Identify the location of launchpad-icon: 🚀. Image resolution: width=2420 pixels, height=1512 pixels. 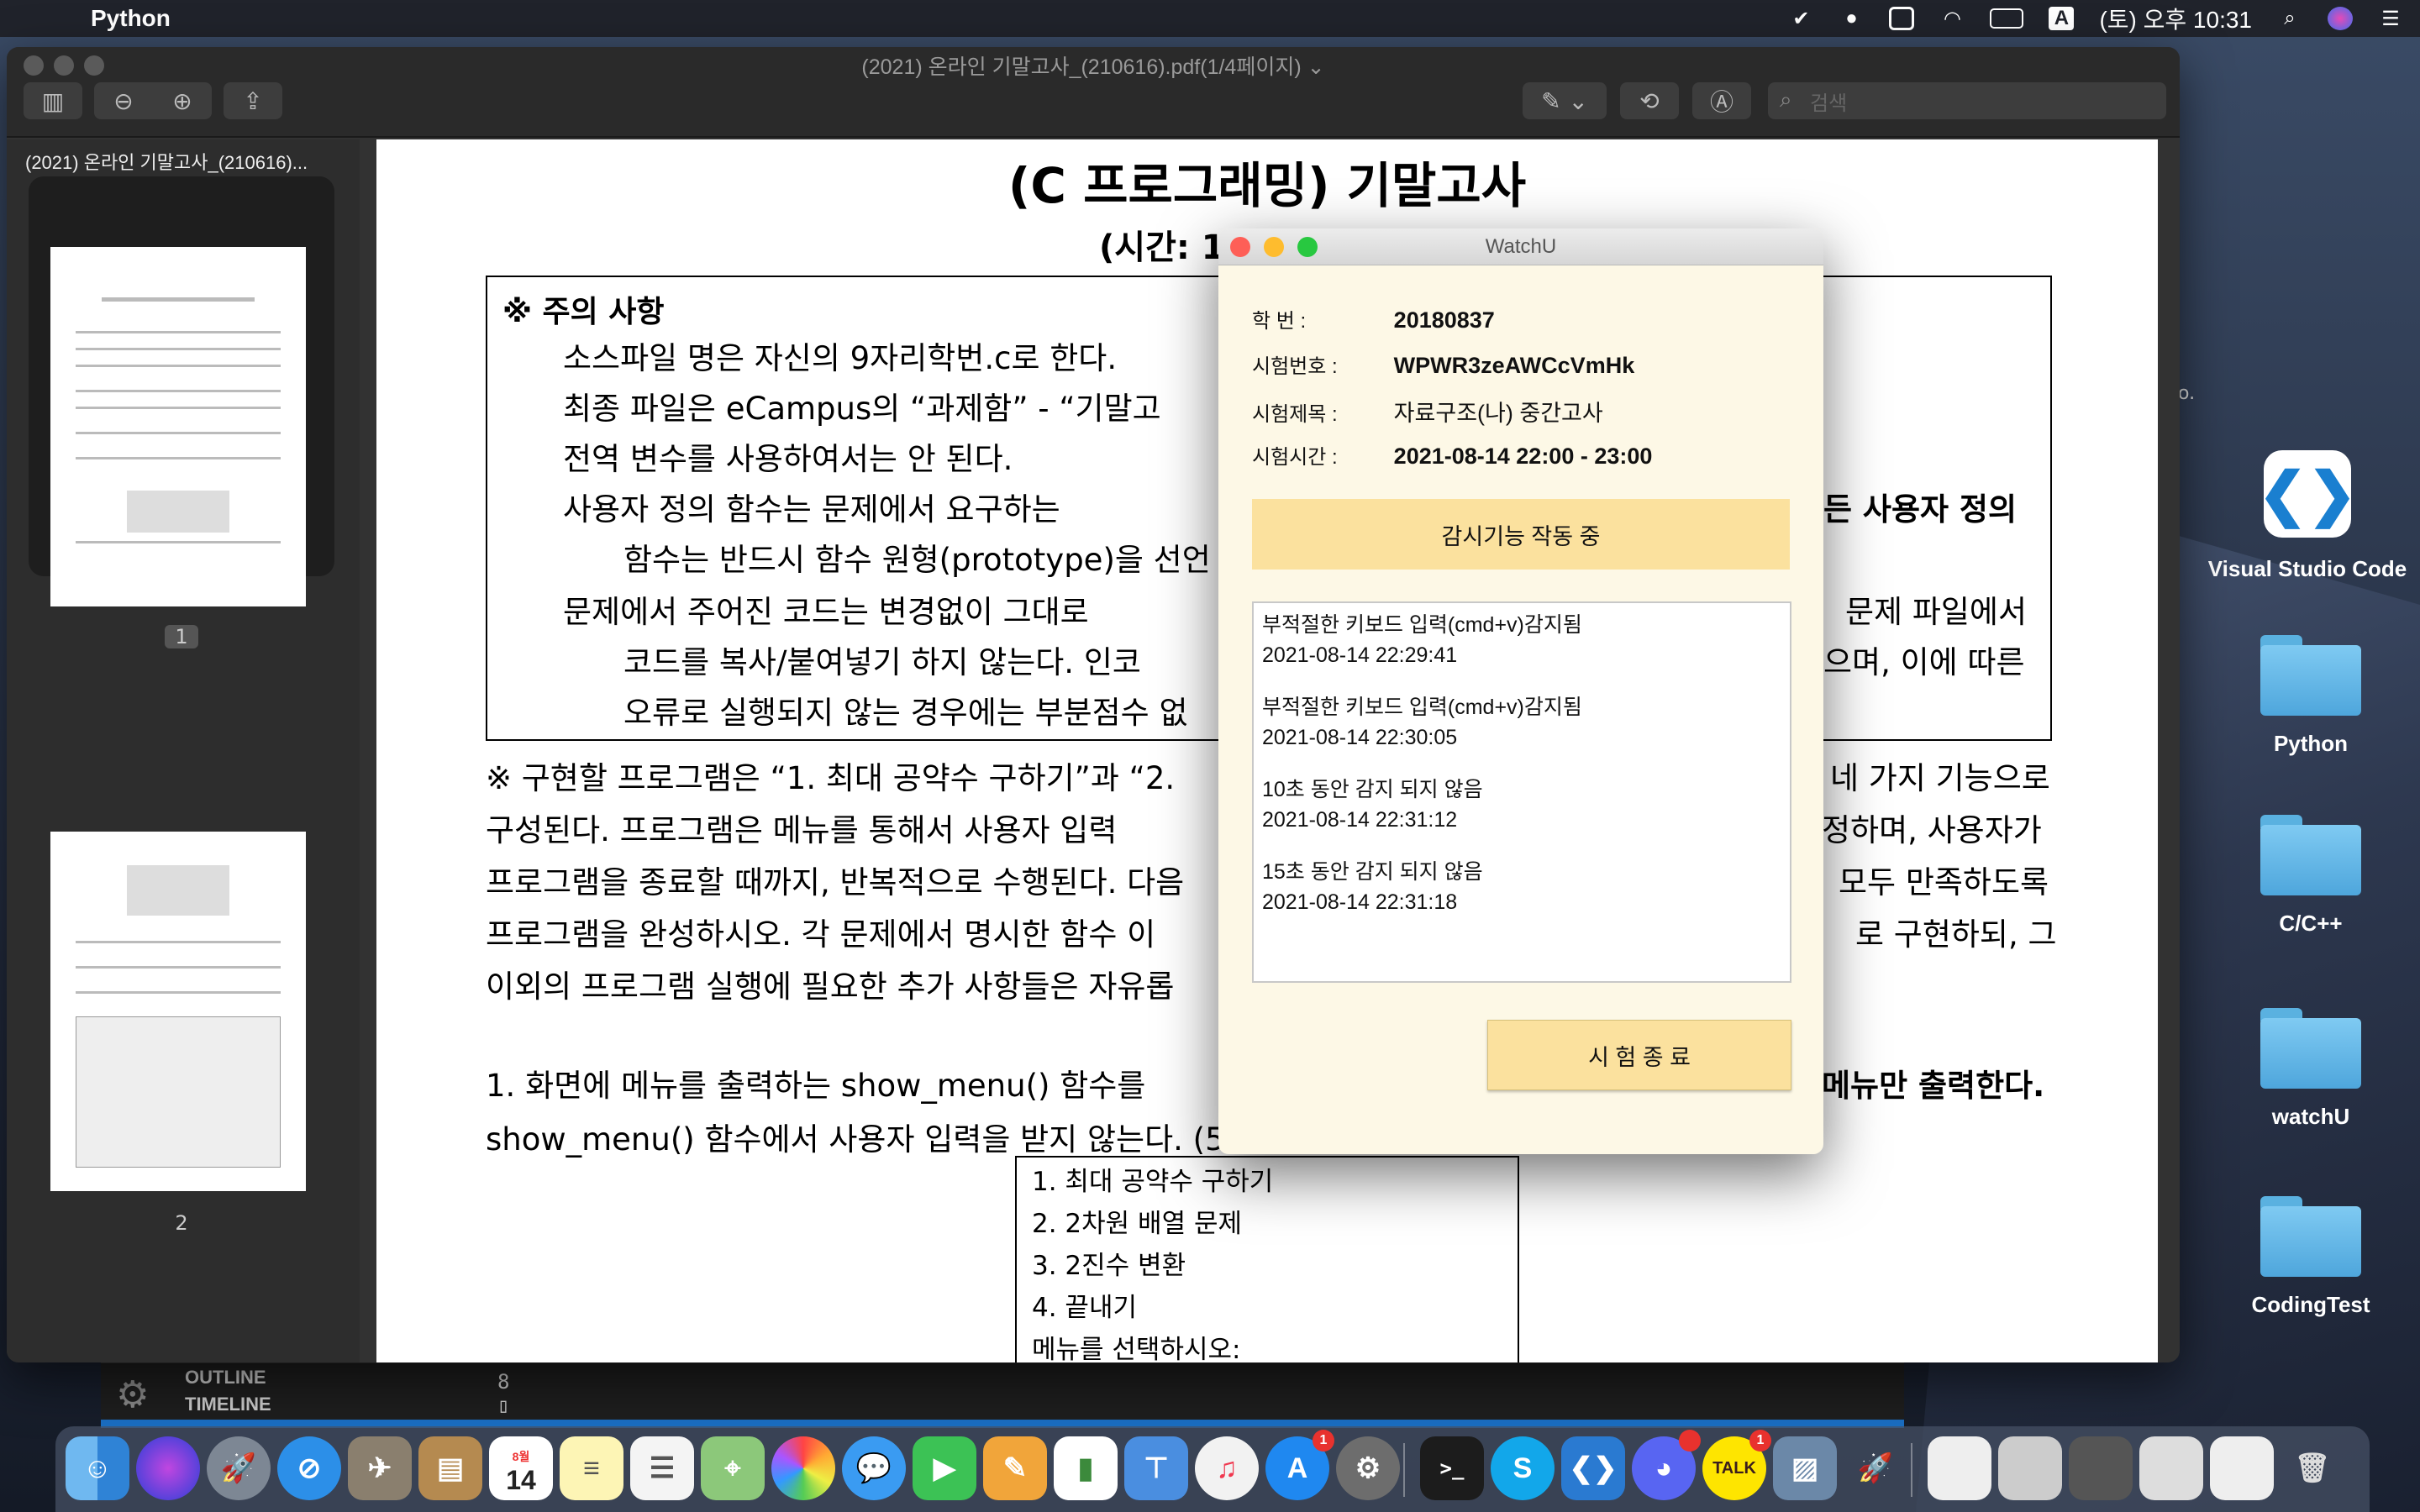
(239, 1468).